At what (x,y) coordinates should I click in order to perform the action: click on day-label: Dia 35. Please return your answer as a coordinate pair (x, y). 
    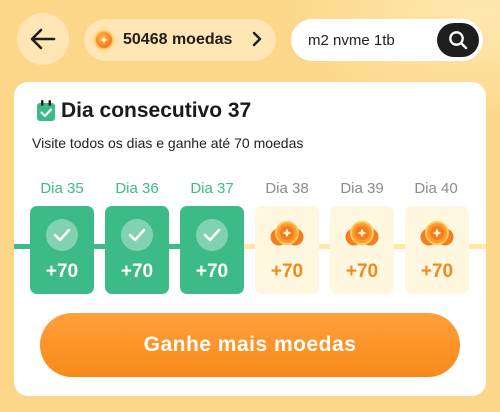
    Looking at the image, I should click on (62, 188).